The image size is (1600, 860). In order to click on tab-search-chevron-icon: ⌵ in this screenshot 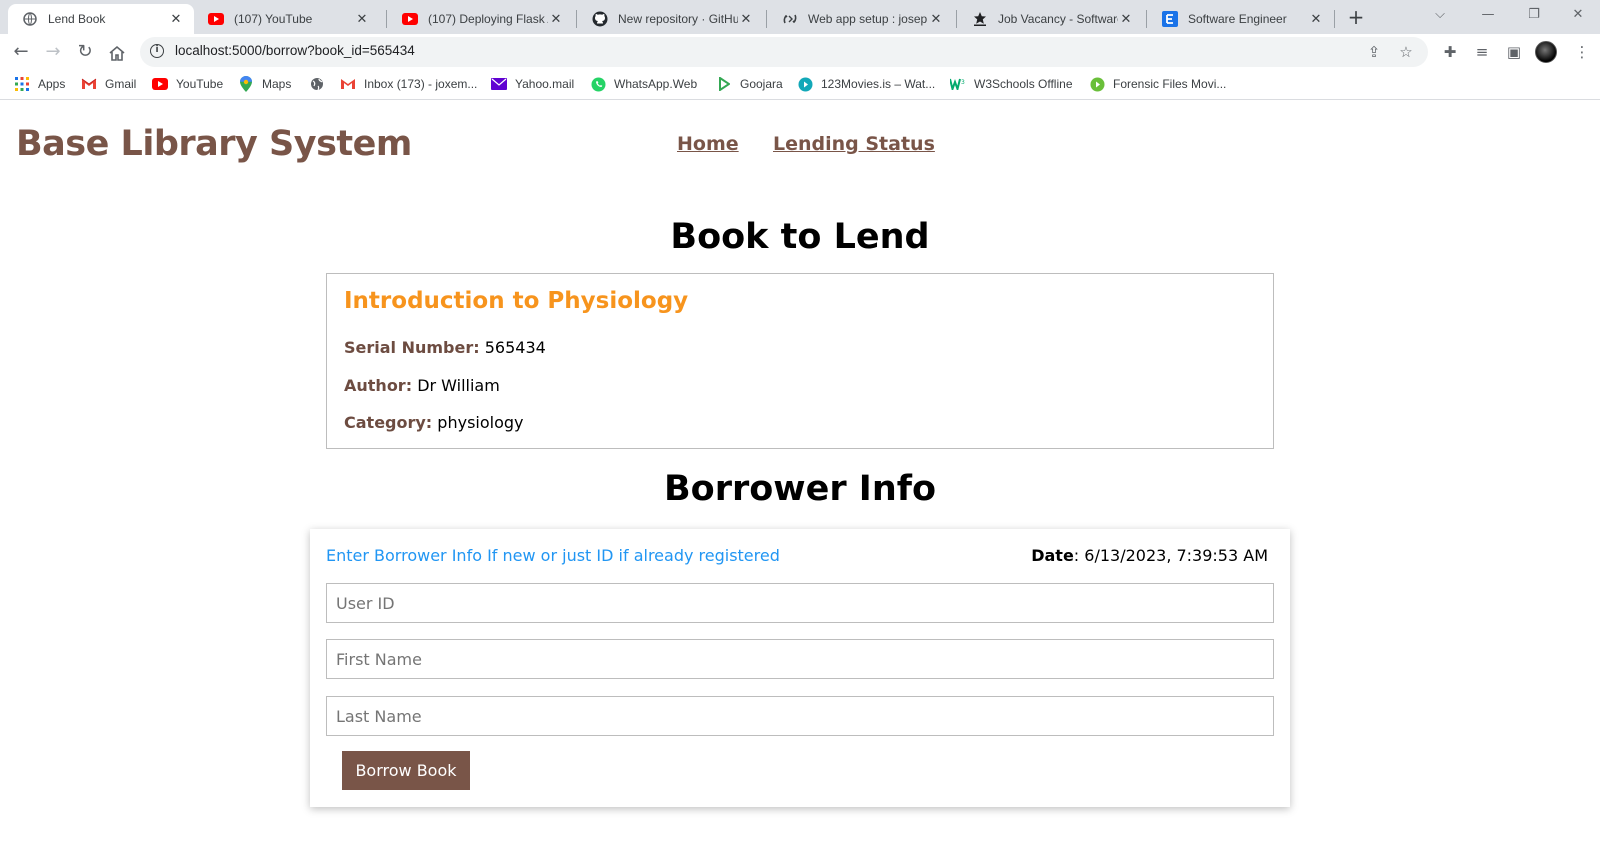, I will do `click(1440, 16)`.